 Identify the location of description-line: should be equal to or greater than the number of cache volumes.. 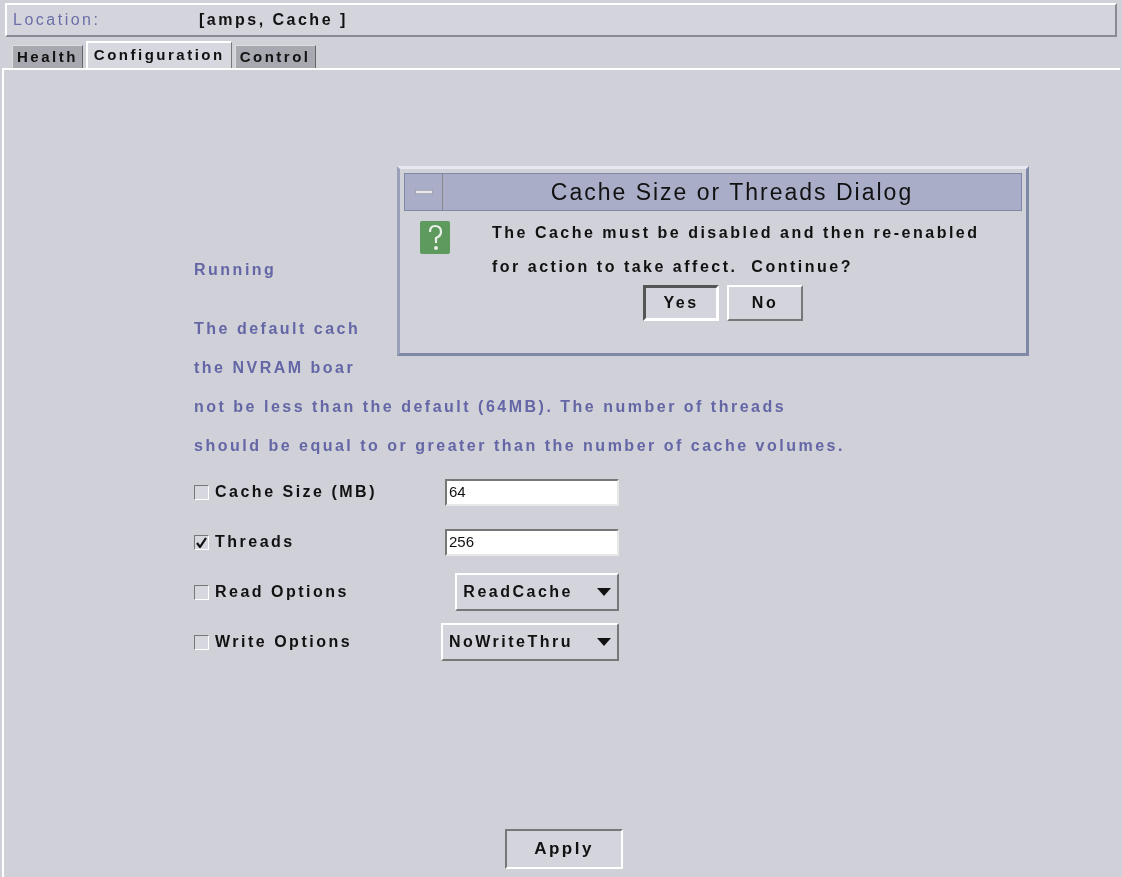
(519, 446).